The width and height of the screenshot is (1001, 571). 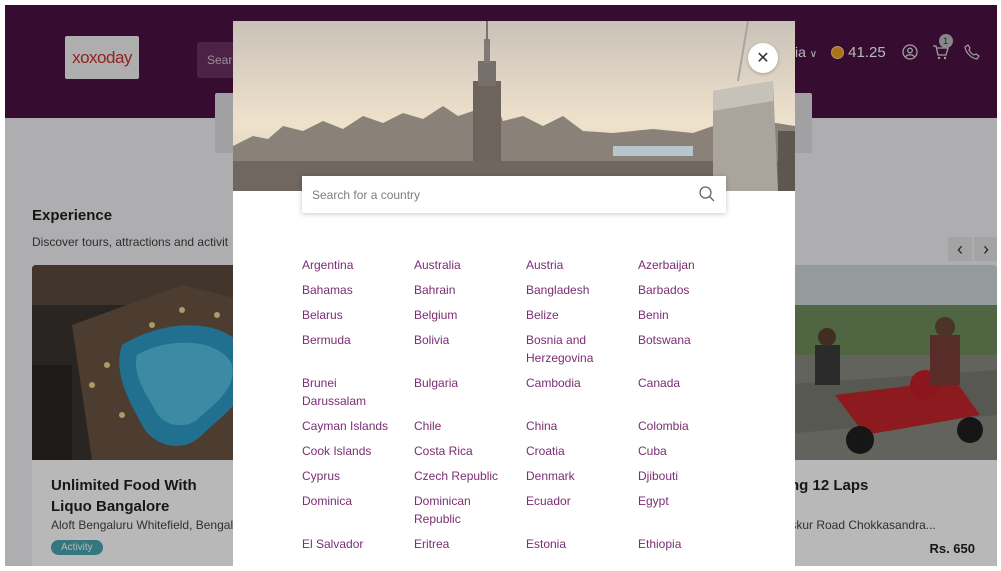 What do you see at coordinates (470, 392) in the screenshot?
I see `country-option: Bulgaria` at bounding box center [470, 392].